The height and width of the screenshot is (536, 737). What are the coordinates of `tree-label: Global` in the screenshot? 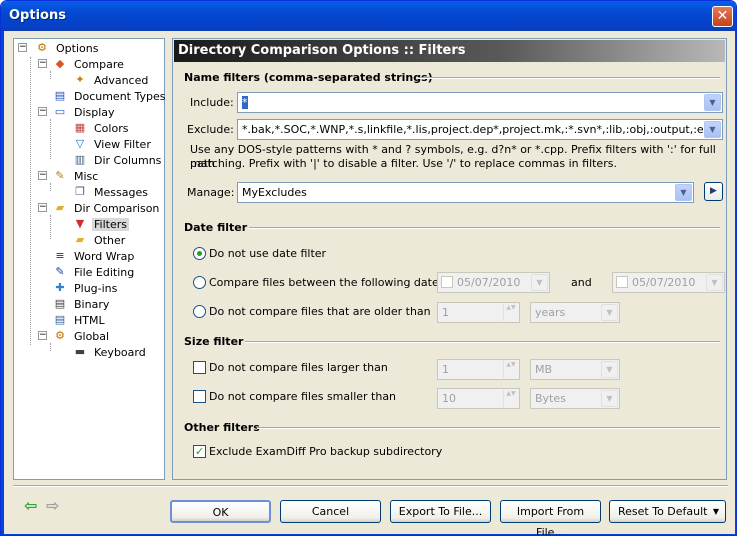 It's located at (92, 336).